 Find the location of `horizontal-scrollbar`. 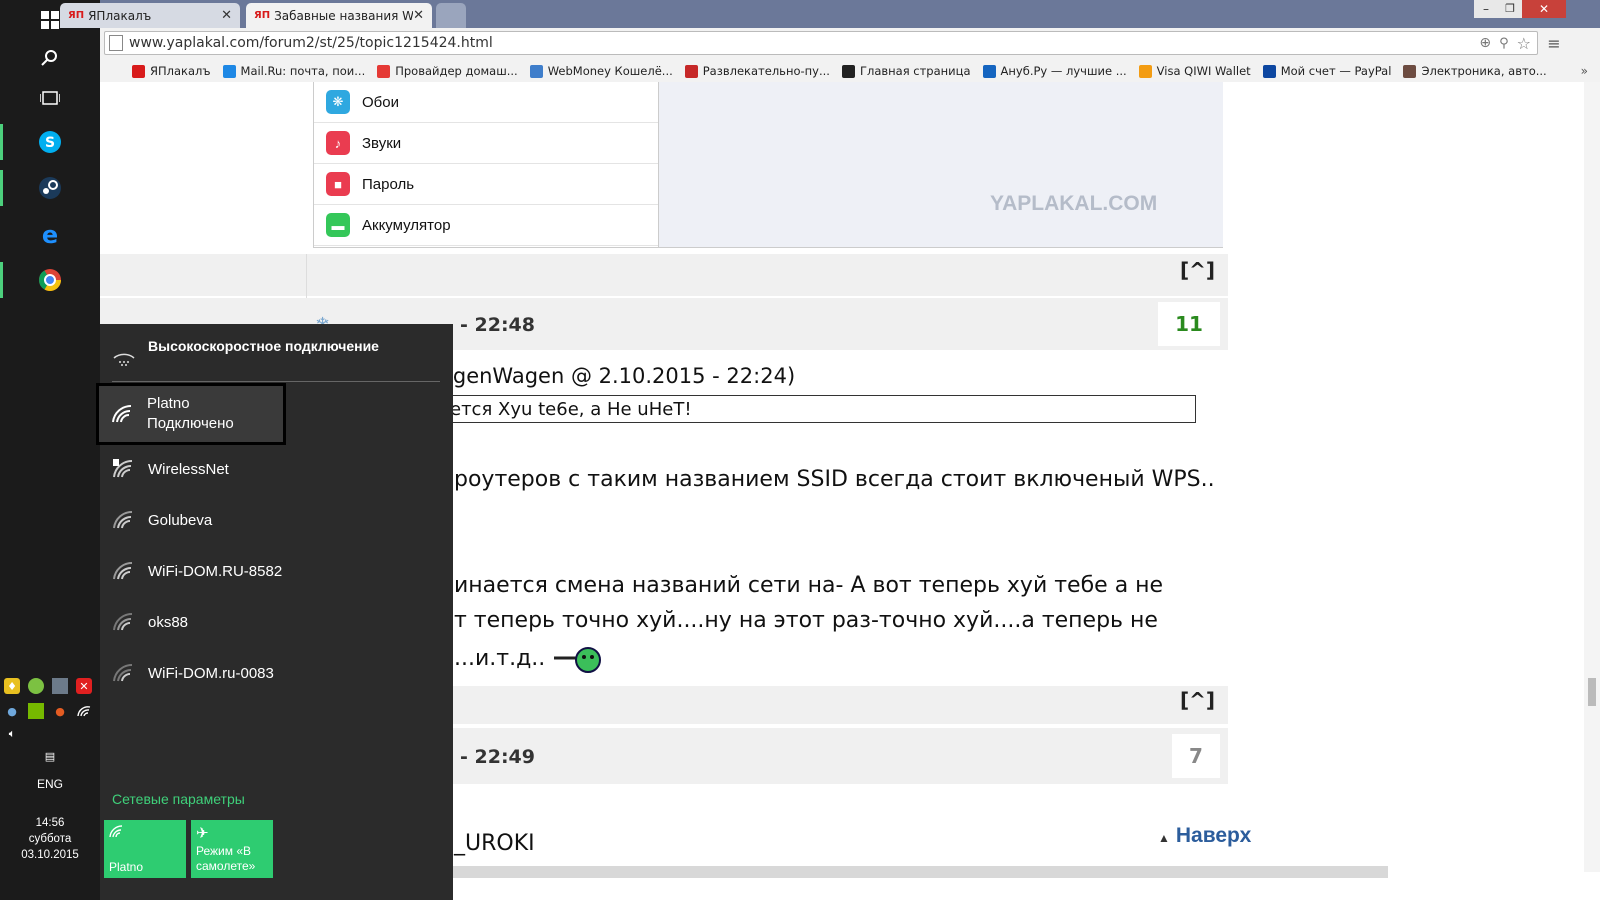

horizontal-scrollbar is located at coordinates (919, 872).